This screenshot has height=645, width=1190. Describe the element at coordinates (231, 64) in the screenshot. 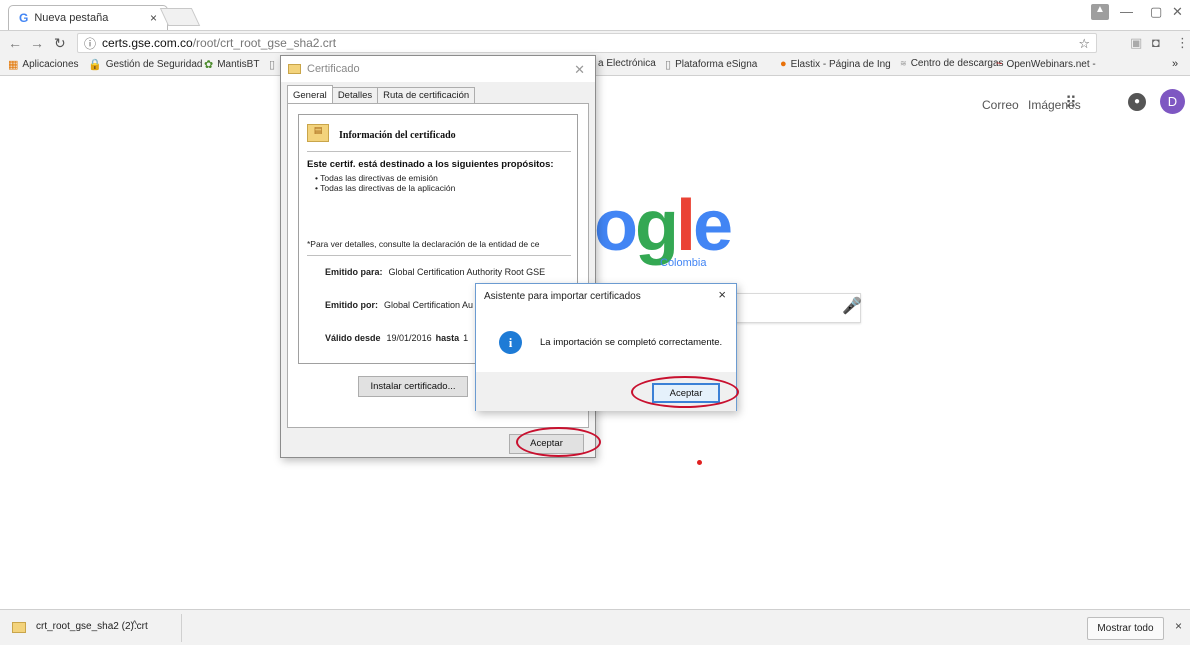

I see `bookmark-item: ✿ MantisBT` at that location.